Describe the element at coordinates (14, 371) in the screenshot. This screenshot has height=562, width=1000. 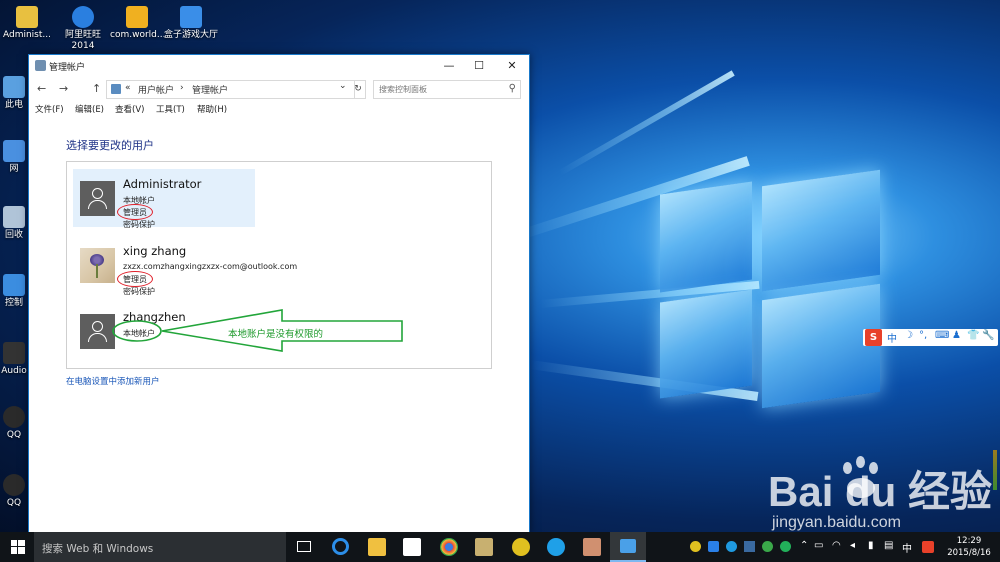
I see `desktop-icon-label: Audio` at that location.